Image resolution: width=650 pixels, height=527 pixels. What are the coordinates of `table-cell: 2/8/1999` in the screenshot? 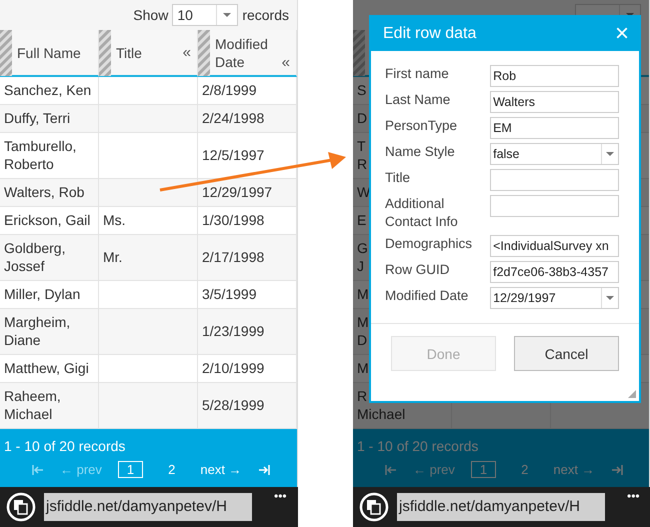 It's located at (247, 91).